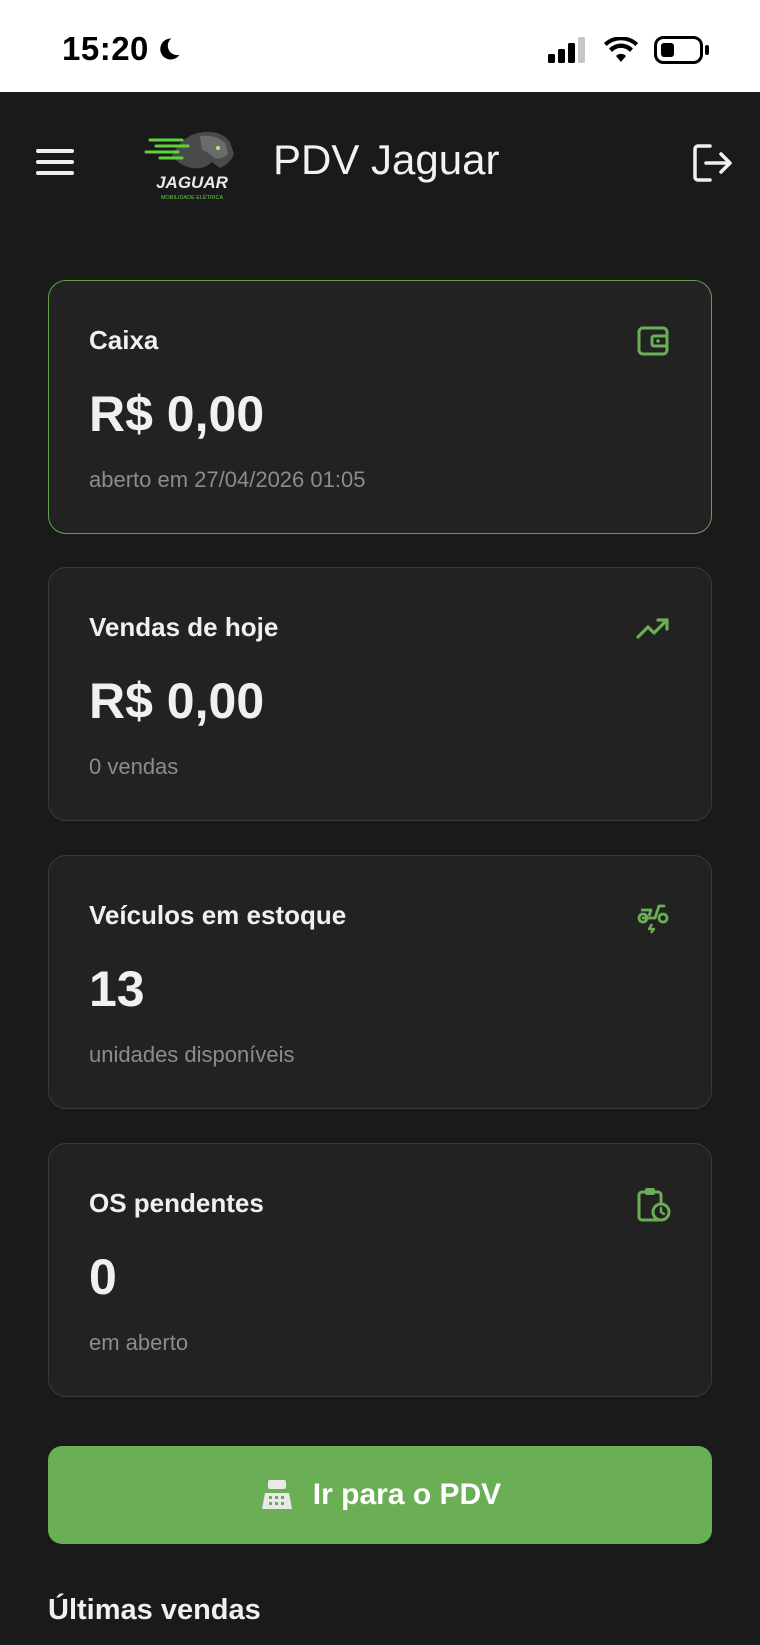 The image size is (760, 1645). I want to click on pending-orders-card: OS pendentes 0 em aberto, so click(380, 1270).